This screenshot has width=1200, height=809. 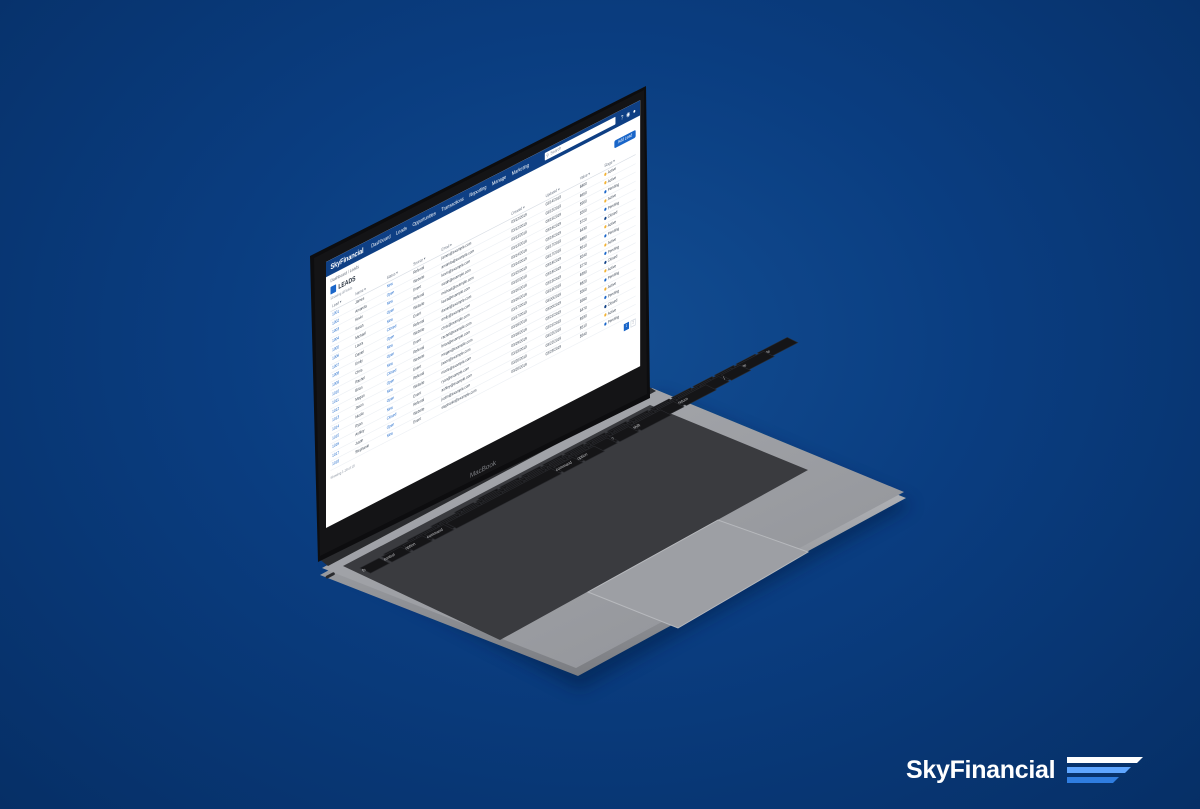 What do you see at coordinates (981, 769) in the screenshot?
I see `brand-name: SkyFinancial` at bounding box center [981, 769].